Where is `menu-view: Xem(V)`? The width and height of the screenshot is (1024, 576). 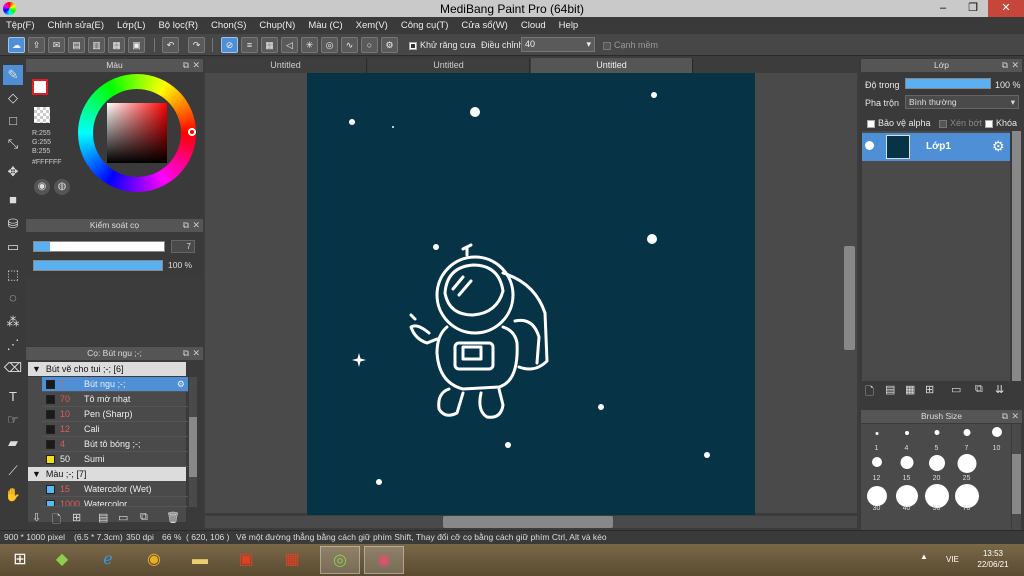 menu-view: Xem(V) is located at coordinates (372, 25).